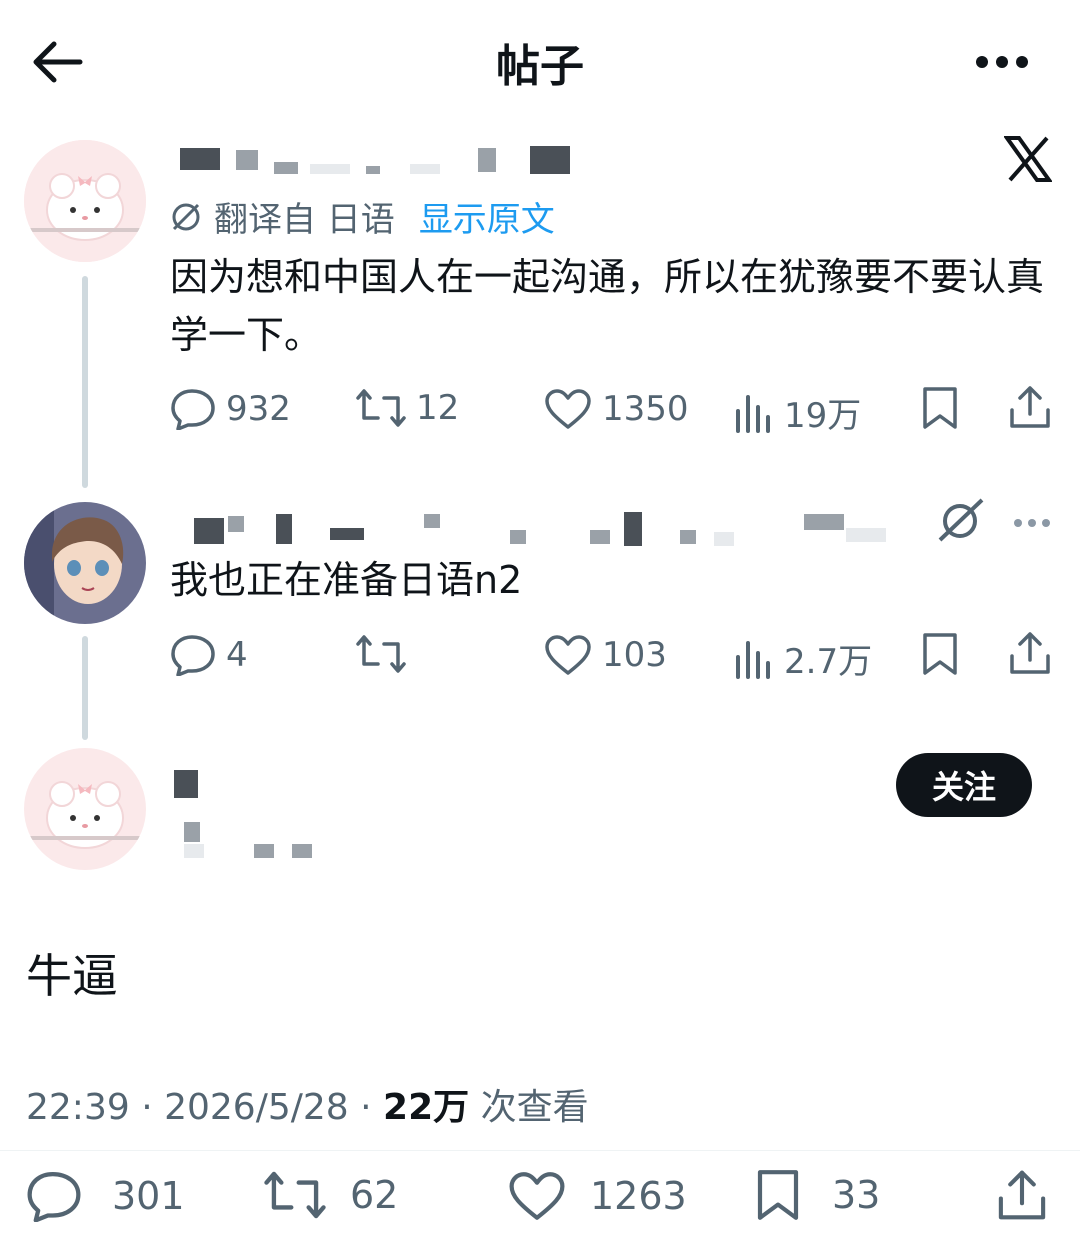 This screenshot has width=1080, height=1250. Describe the element at coordinates (72, 976) in the screenshot. I see `post-text: 牛逼` at that location.